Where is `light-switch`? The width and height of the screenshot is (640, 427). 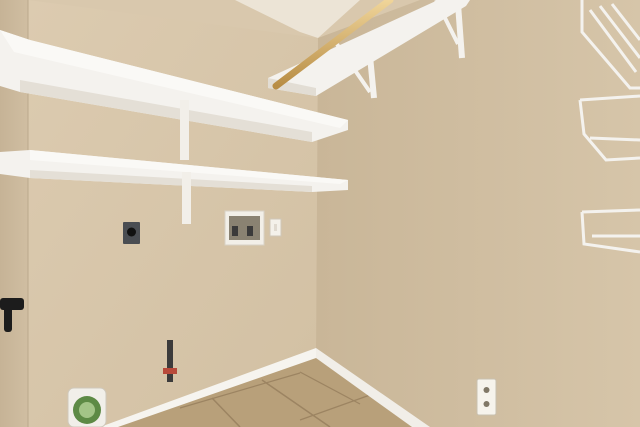 light-switch is located at coordinates (275, 227).